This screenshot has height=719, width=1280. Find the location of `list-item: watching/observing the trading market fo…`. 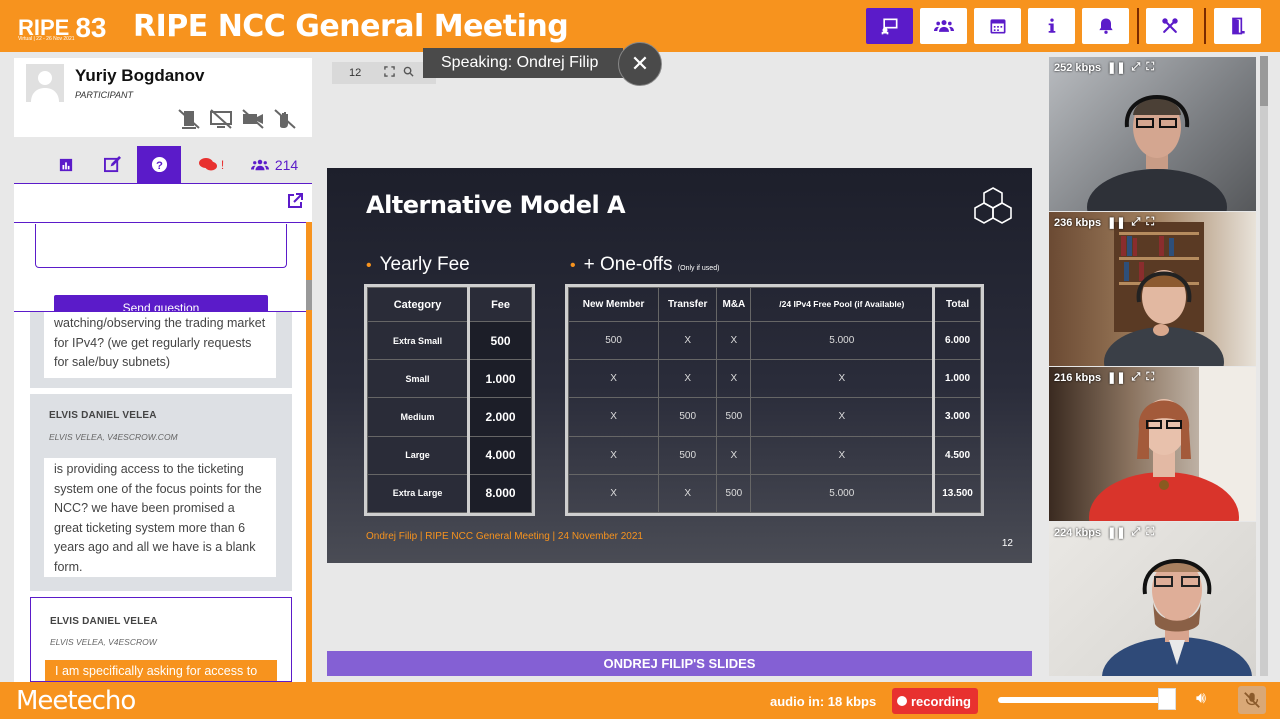

list-item: watching/observing the trading market fo… is located at coordinates (161, 350).